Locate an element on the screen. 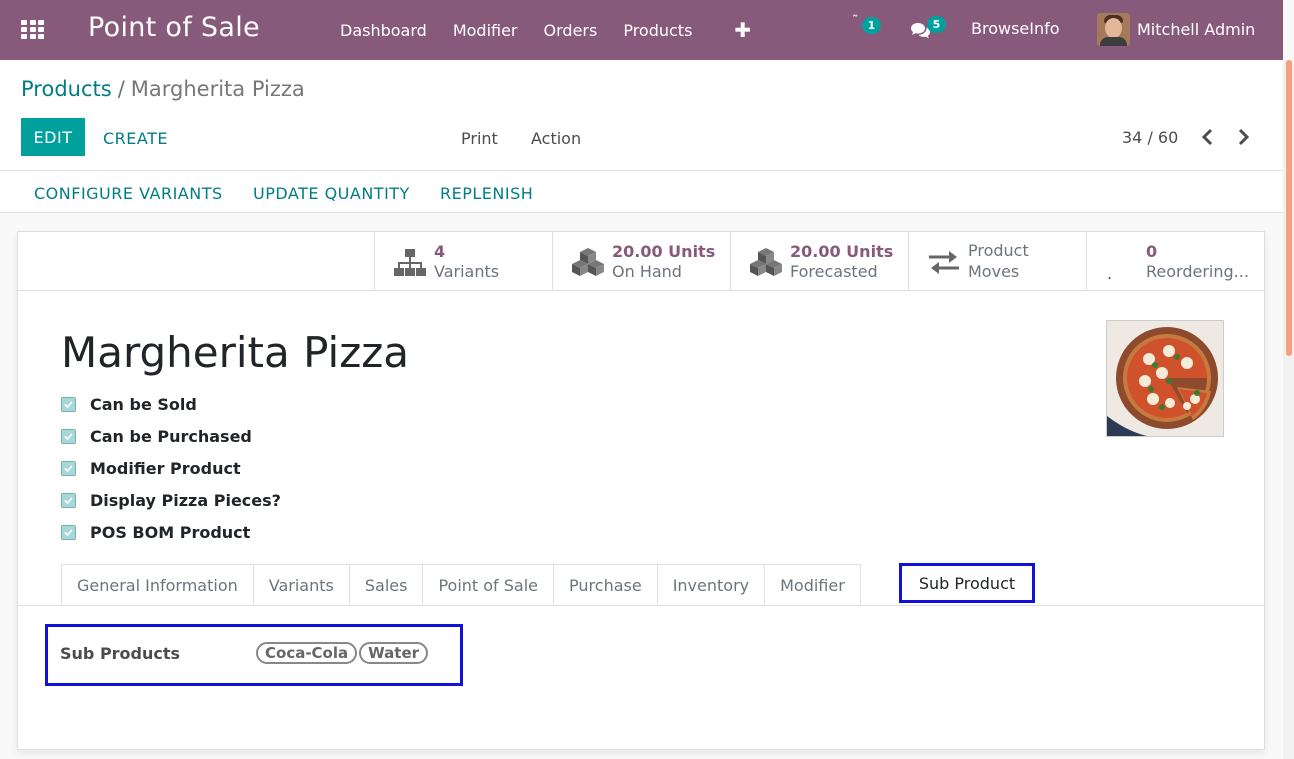  menu-item-dashboard: Dashboard is located at coordinates (383, 30).